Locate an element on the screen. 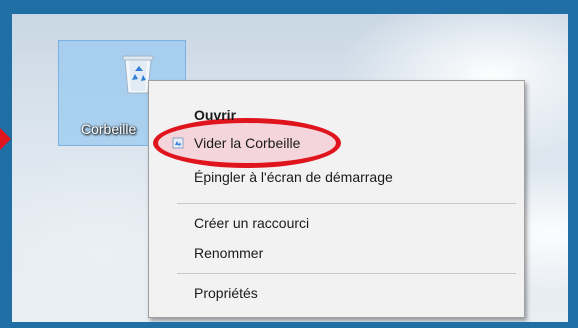 This screenshot has height=328, width=578. menu-item-rename: Renommer is located at coordinates (336, 253).